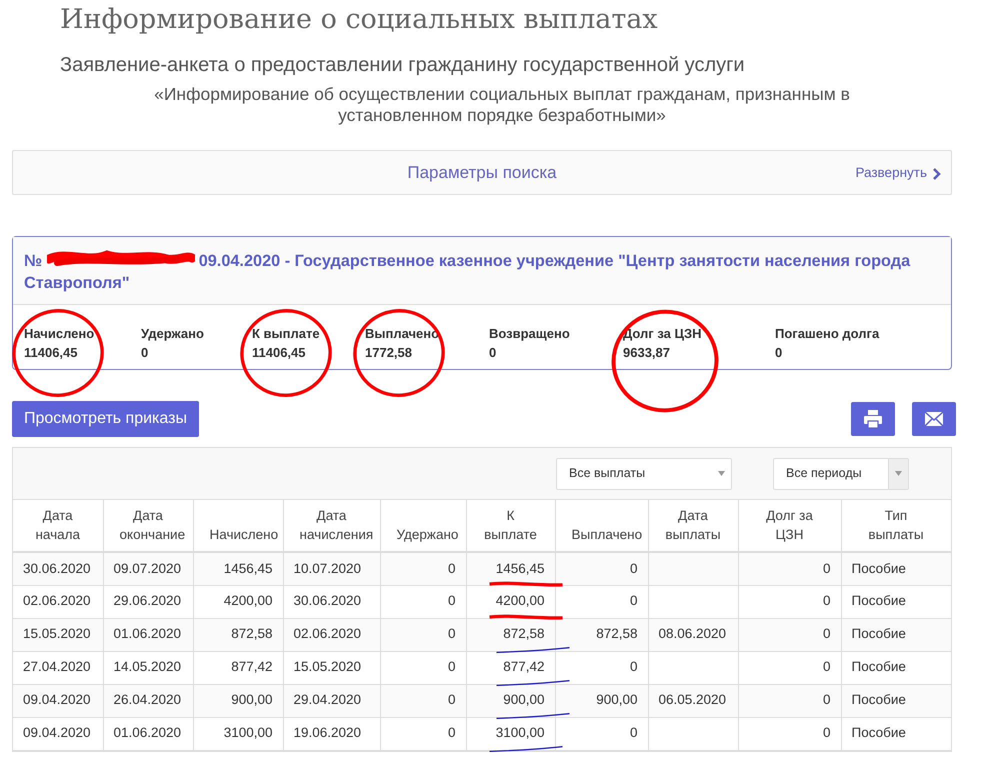  What do you see at coordinates (898, 173) in the screenshot?
I see `expand-link: Развернуть` at bounding box center [898, 173].